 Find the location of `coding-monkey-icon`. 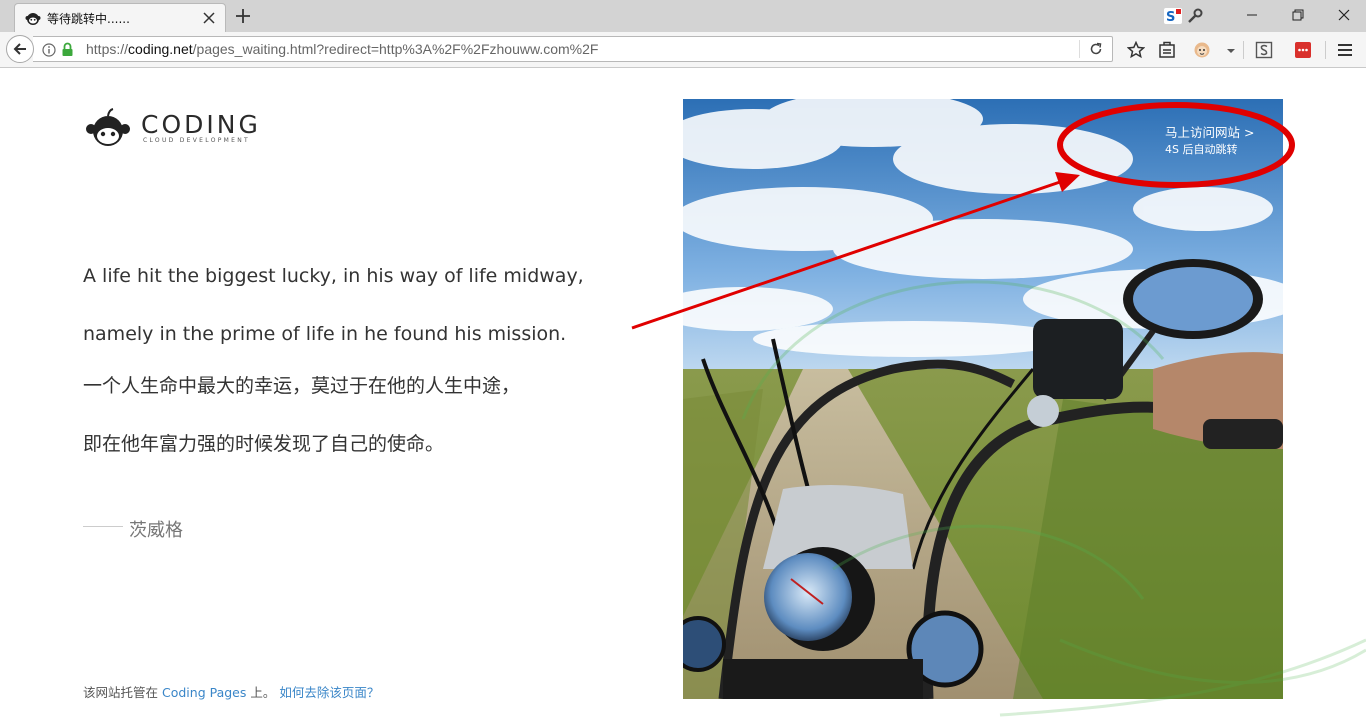

coding-monkey-icon is located at coordinates (33, 19).